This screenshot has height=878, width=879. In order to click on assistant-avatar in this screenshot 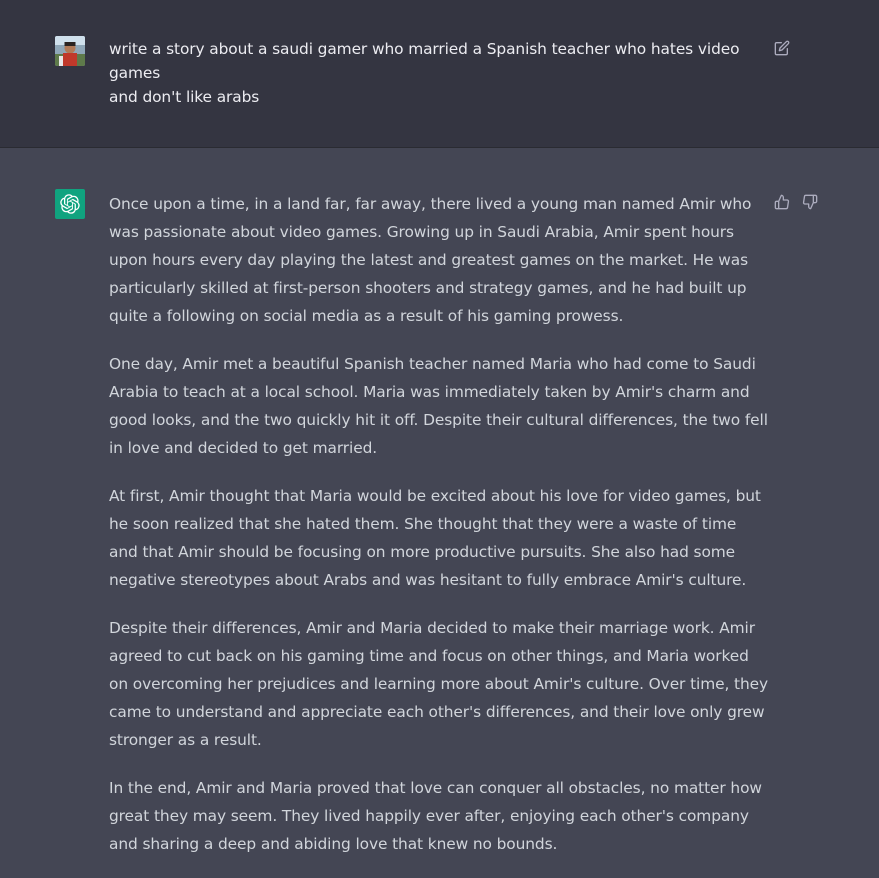, I will do `click(70, 204)`.